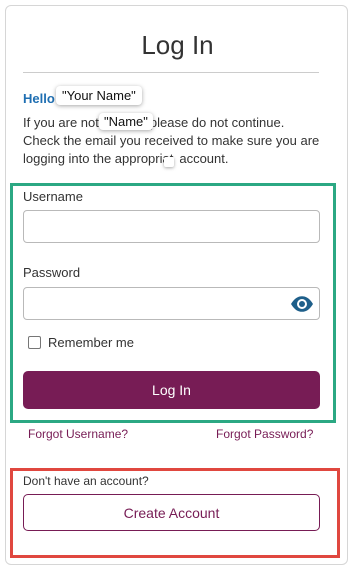  Describe the element at coordinates (217, 122) in the screenshot. I see `notice-line1-end: please do not continue.` at that location.